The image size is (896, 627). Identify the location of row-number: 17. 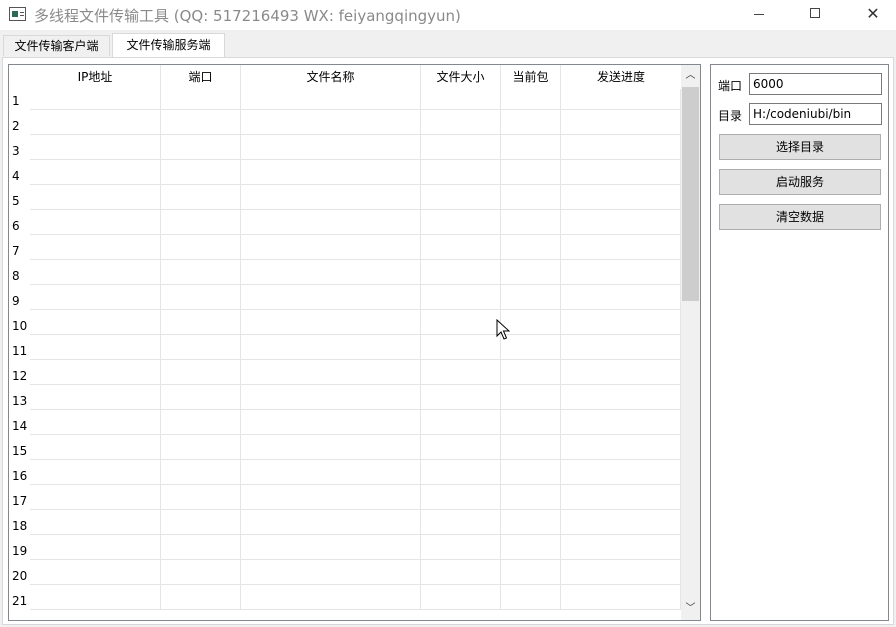
(19, 497).